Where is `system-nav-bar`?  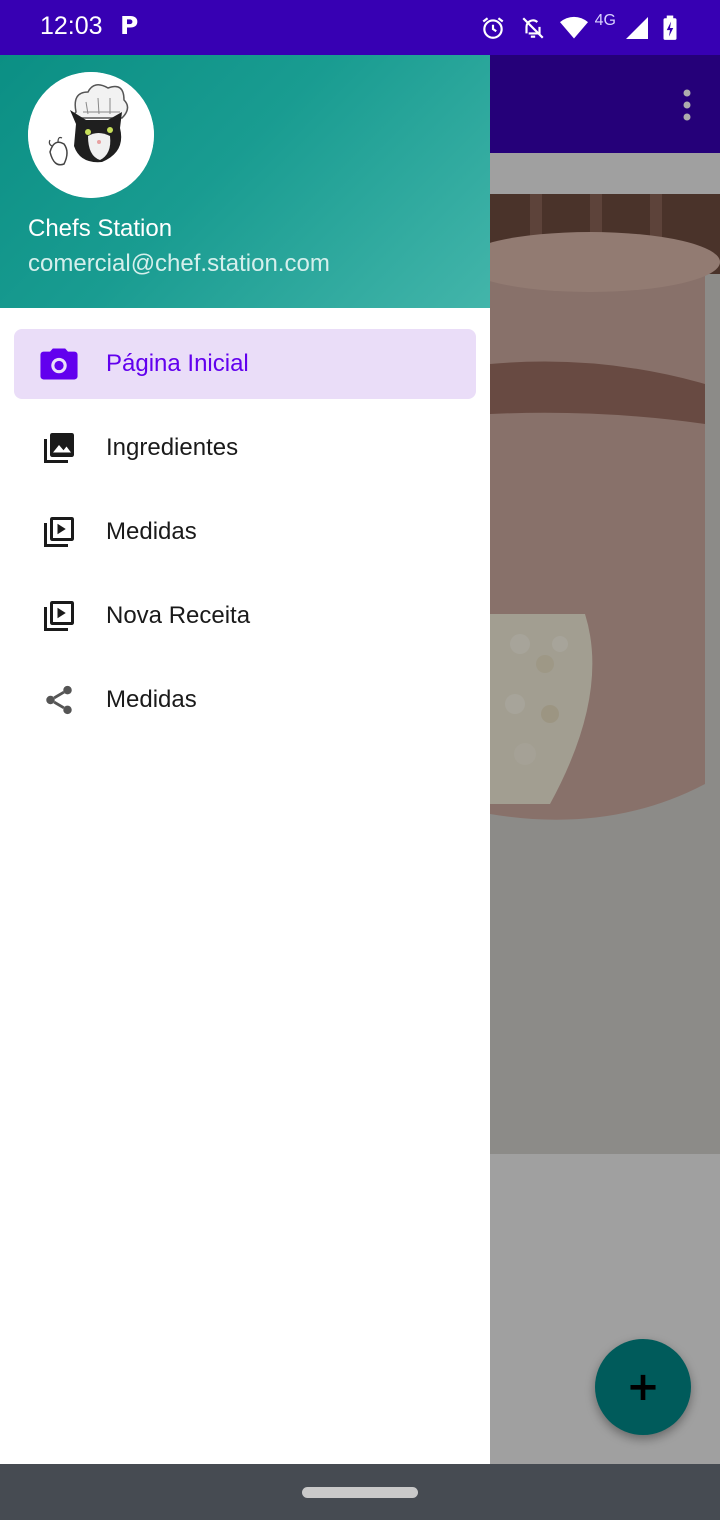
system-nav-bar is located at coordinates (360, 1492).